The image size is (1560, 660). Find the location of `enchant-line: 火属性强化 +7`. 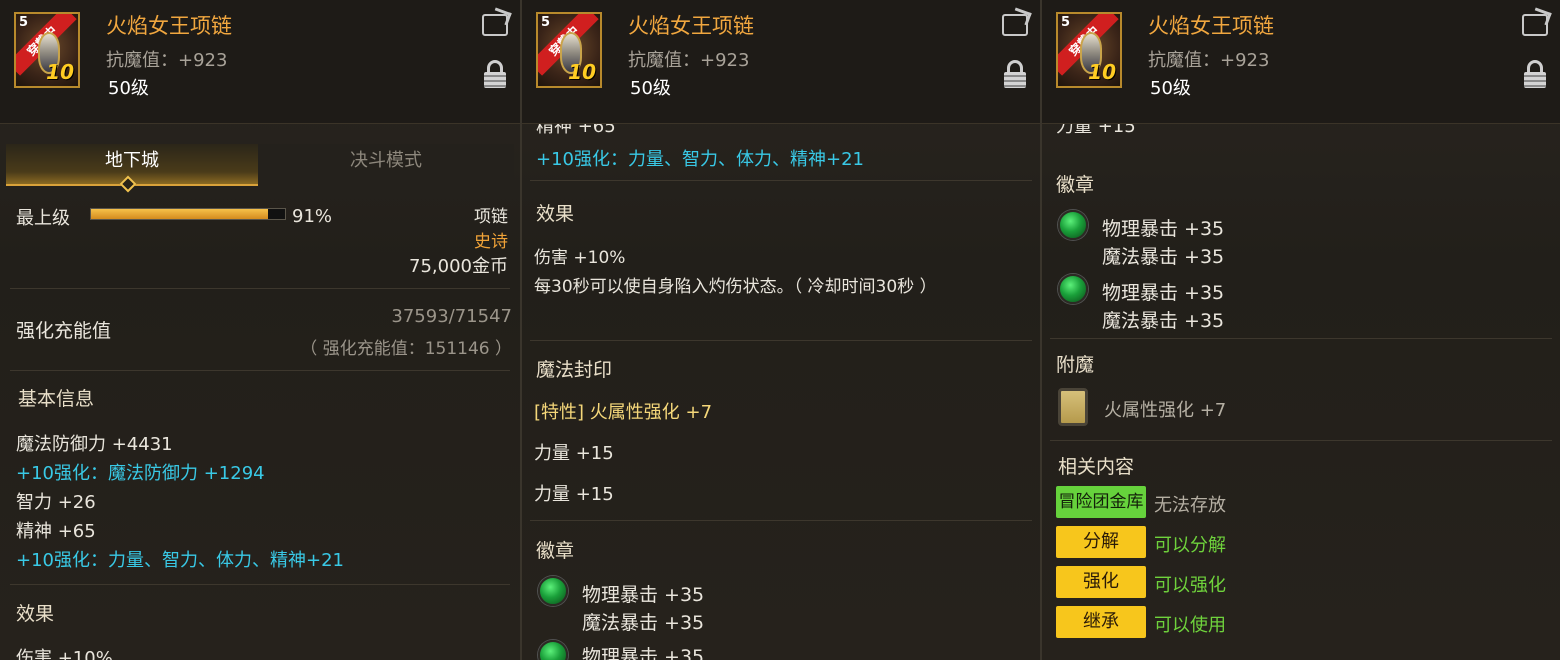

enchant-line: 火属性强化 +7 is located at coordinates (1165, 410).